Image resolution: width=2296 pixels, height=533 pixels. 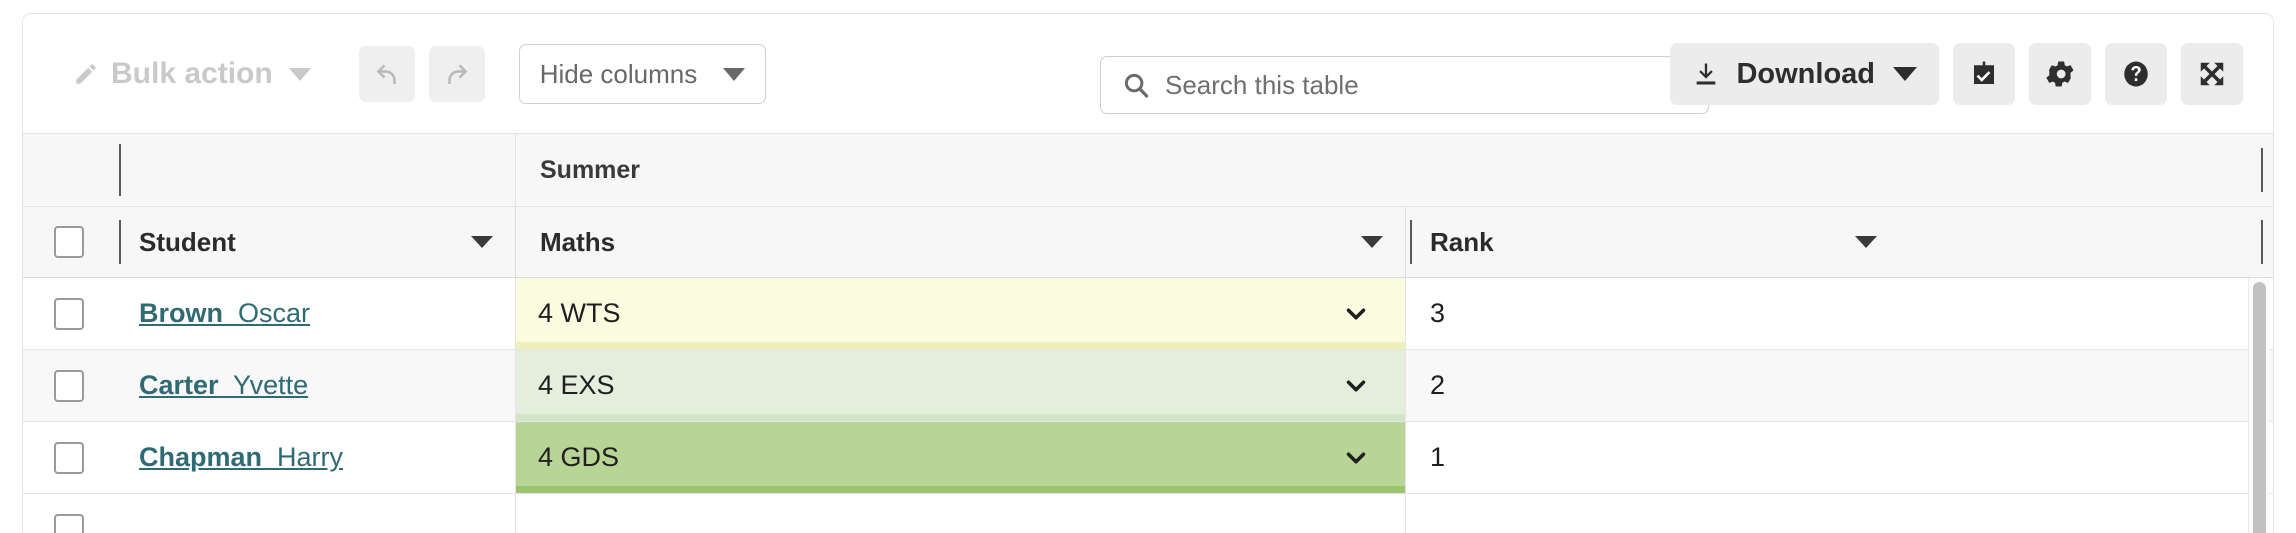 I want to click on maths-grade-value: 4 WTS, so click(x=568, y=313).